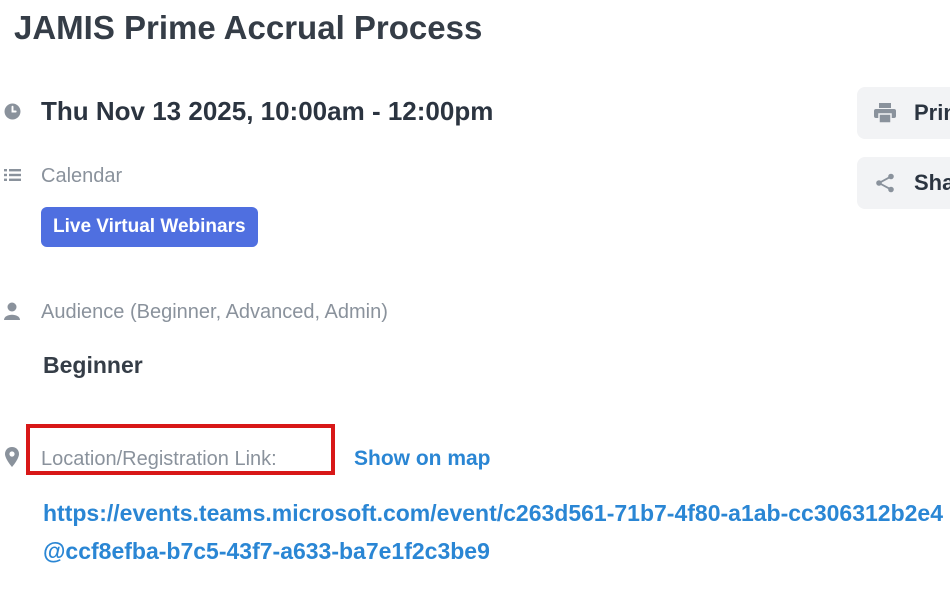 This screenshot has width=950, height=593. What do you see at coordinates (422, 459) in the screenshot?
I see `show-on-map-link: Show on map` at bounding box center [422, 459].